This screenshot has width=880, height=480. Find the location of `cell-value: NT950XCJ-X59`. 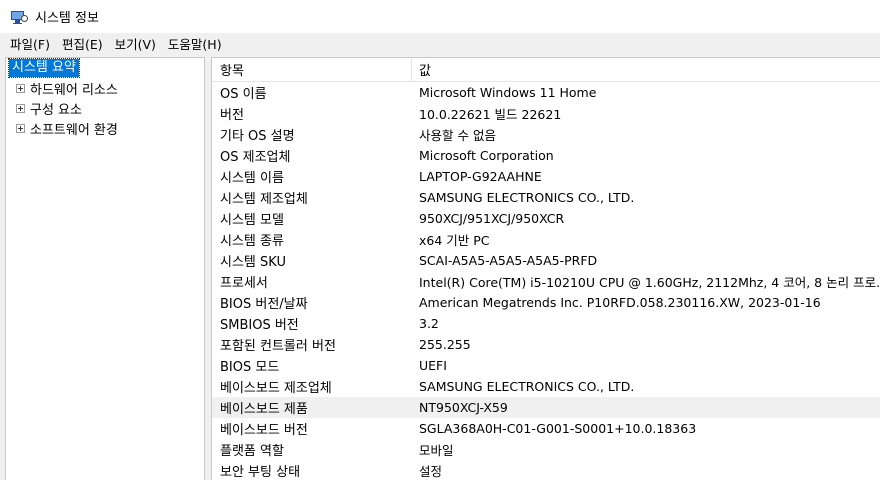

cell-value: NT950XCJ-X59 is located at coordinates (463, 407).